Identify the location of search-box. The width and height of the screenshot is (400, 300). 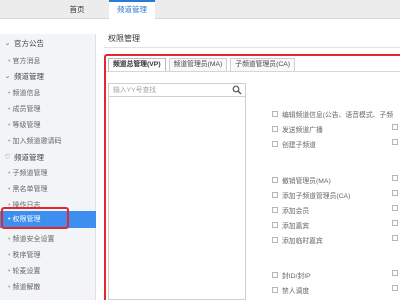
(177, 90).